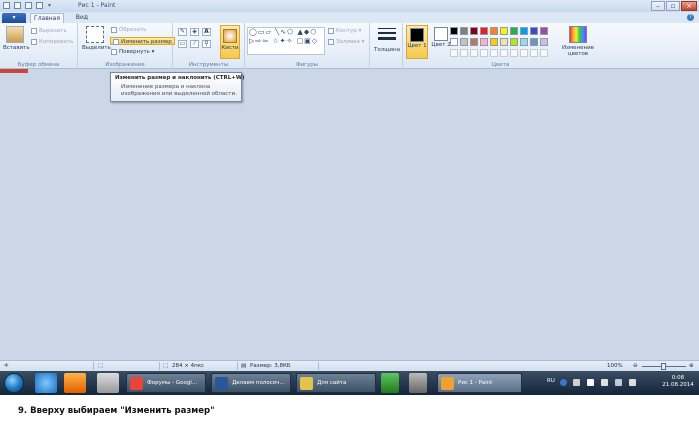  What do you see at coordinates (182, 32) in the screenshot?
I see `pencil-icon: ✎` at bounding box center [182, 32].